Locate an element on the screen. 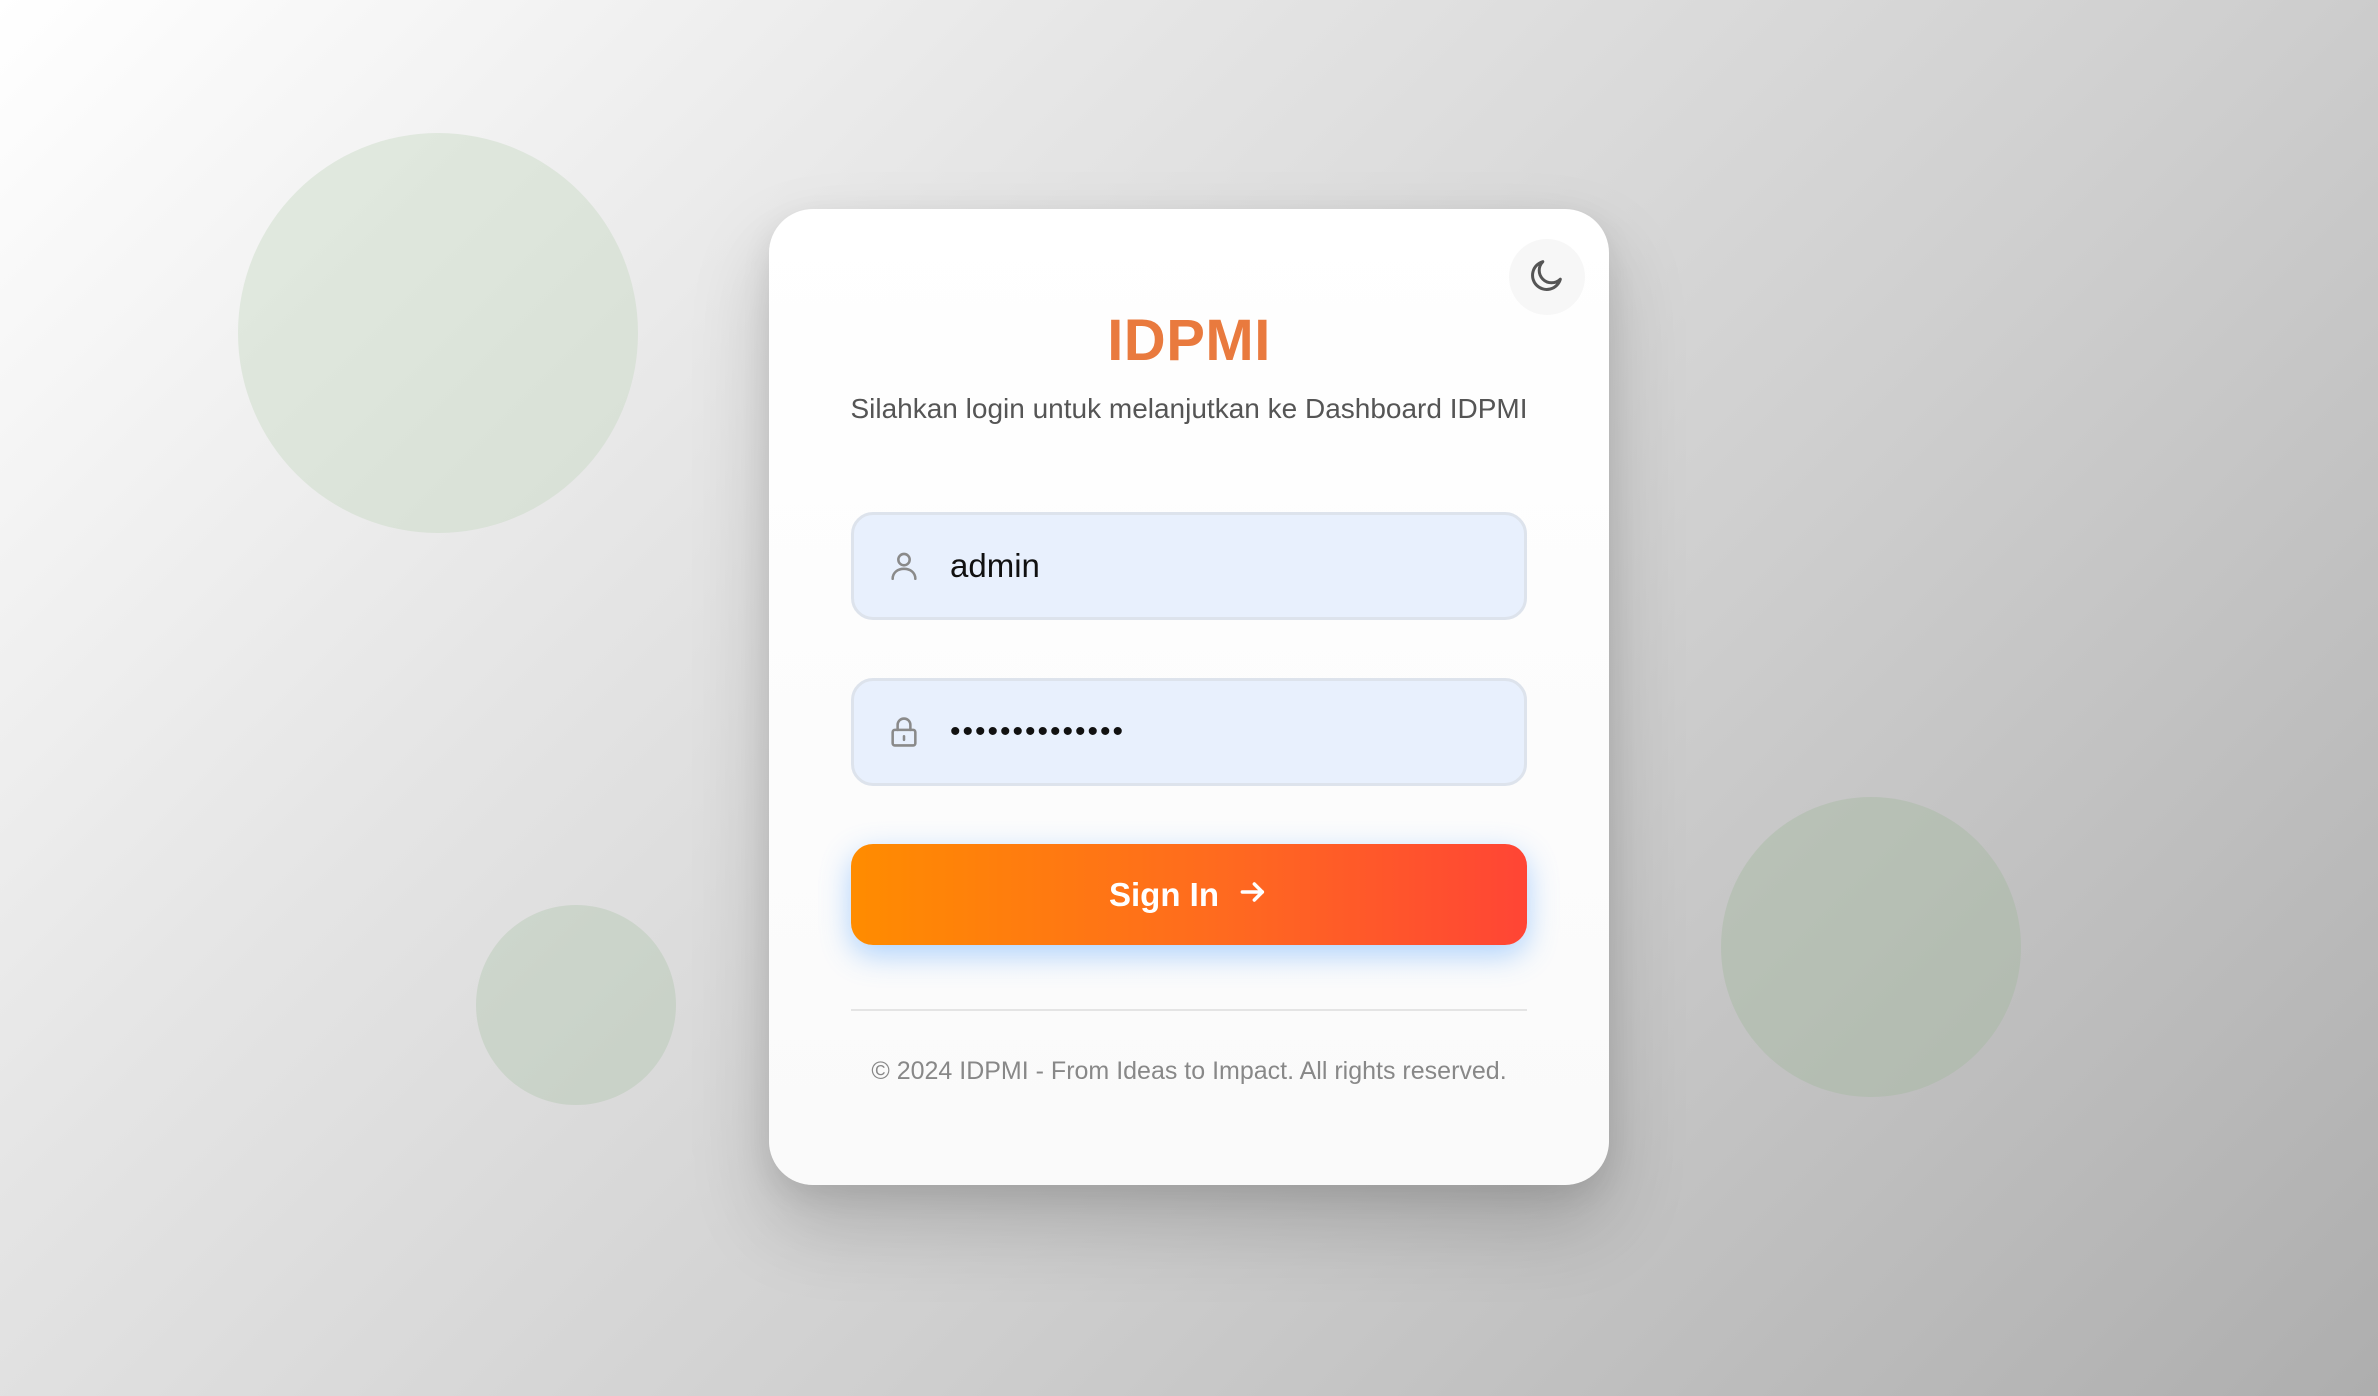 This screenshot has width=2378, height=1396. user-icon is located at coordinates (904, 566).